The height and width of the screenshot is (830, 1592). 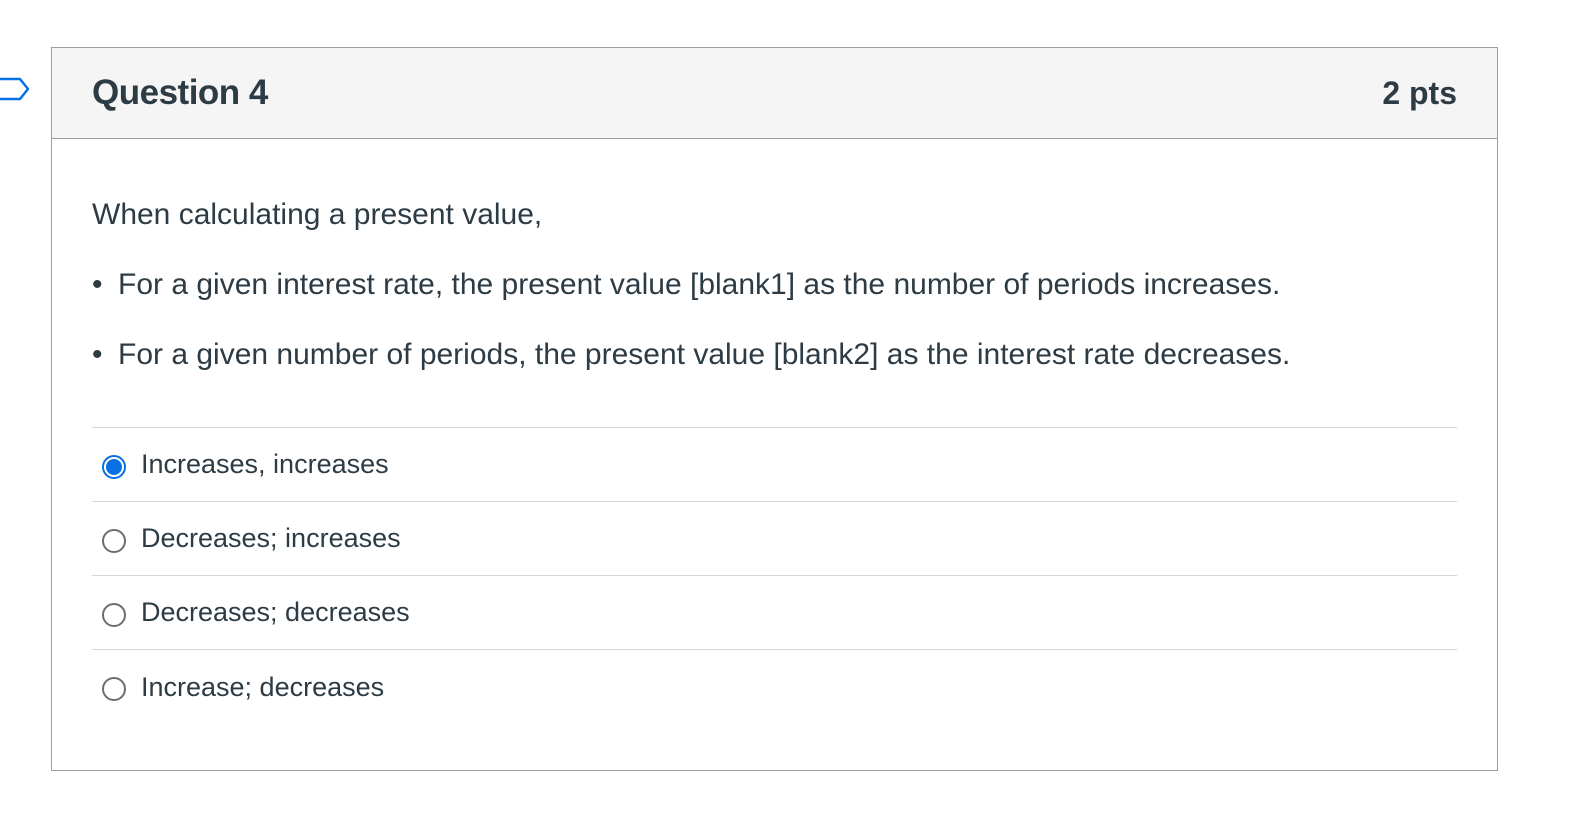 I want to click on answer-label: Decreases; increases, so click(x=271, y=538).